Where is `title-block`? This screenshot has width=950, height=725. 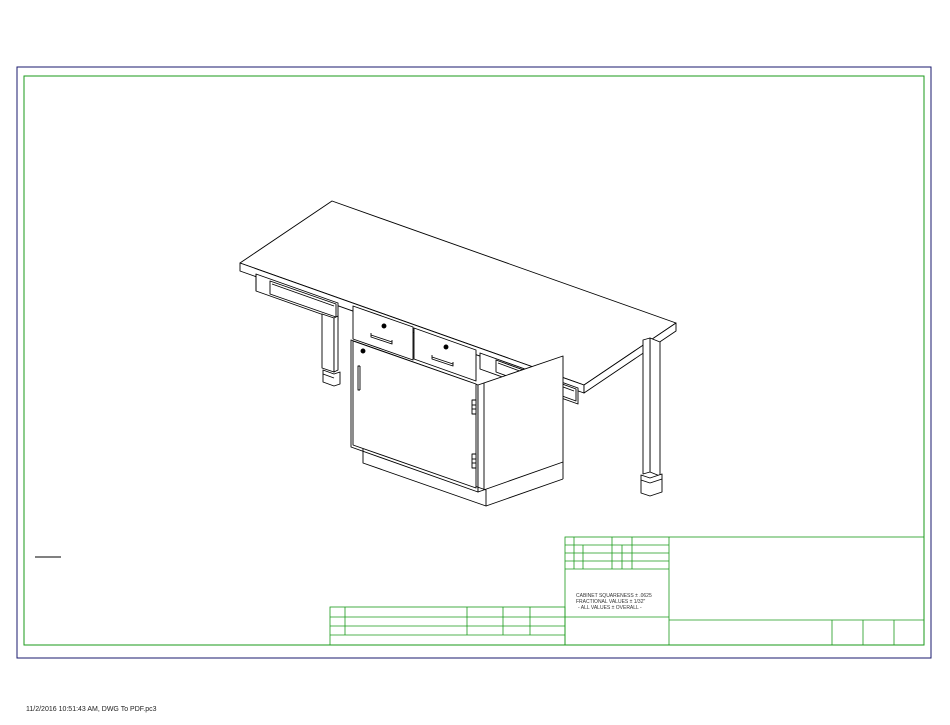 title-block is located at coordinates (627, 591).